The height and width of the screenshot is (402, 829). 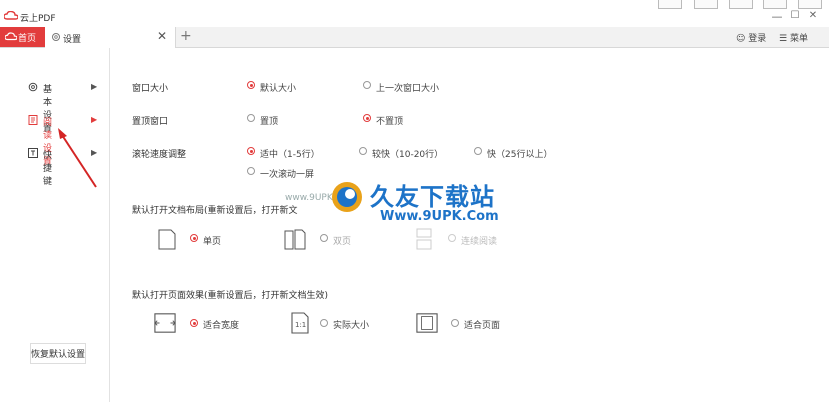 I want to click on menu-icon: ☰, so click(x=783, y=39).